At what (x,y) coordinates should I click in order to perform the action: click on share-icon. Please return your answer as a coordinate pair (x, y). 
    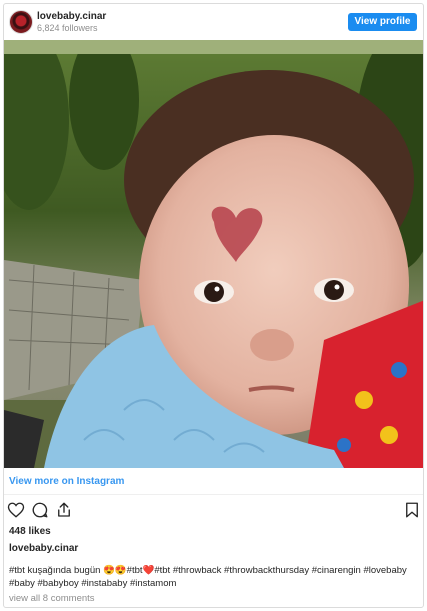
    Looking at the image, I should click on (64, 510).